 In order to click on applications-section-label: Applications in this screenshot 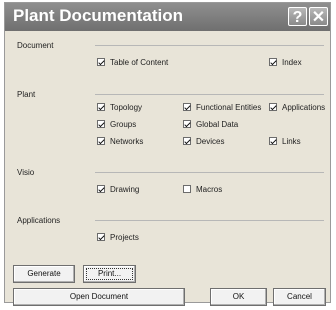, I will do `click(39, 220)`.